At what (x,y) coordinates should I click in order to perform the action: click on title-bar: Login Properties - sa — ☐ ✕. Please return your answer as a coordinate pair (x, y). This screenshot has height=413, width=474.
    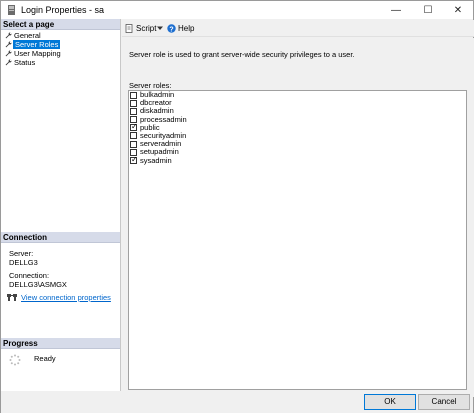
    Looking at the image, I should click on (237, 10).